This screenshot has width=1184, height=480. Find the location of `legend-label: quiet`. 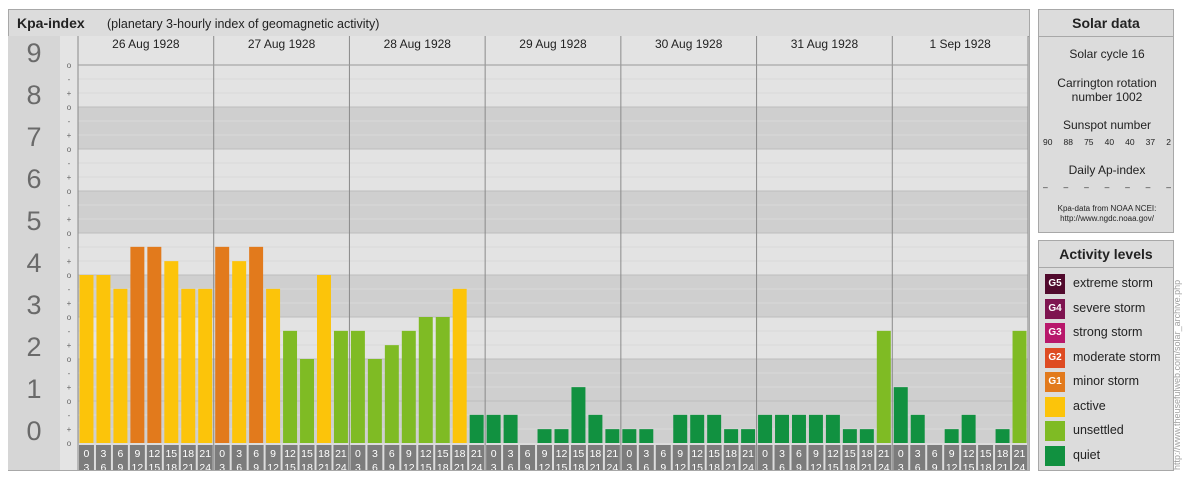

legend-label: quiet is located at coordinates (1087, 454).